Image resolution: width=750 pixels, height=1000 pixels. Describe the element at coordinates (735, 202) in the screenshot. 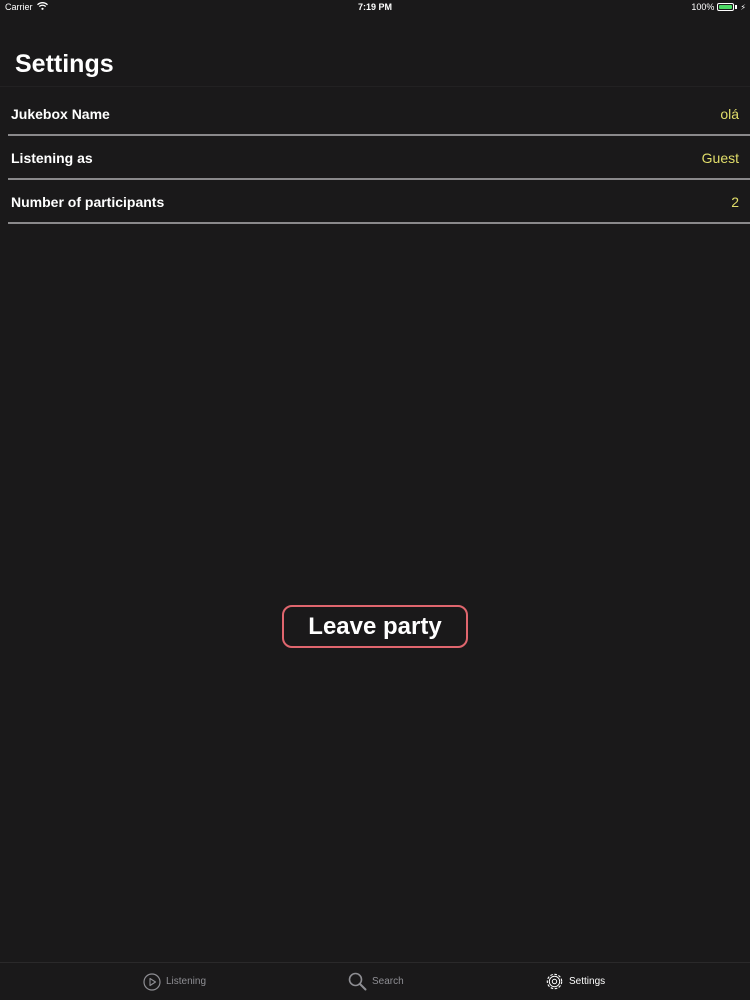

I see `participants-value: 2` at that location.